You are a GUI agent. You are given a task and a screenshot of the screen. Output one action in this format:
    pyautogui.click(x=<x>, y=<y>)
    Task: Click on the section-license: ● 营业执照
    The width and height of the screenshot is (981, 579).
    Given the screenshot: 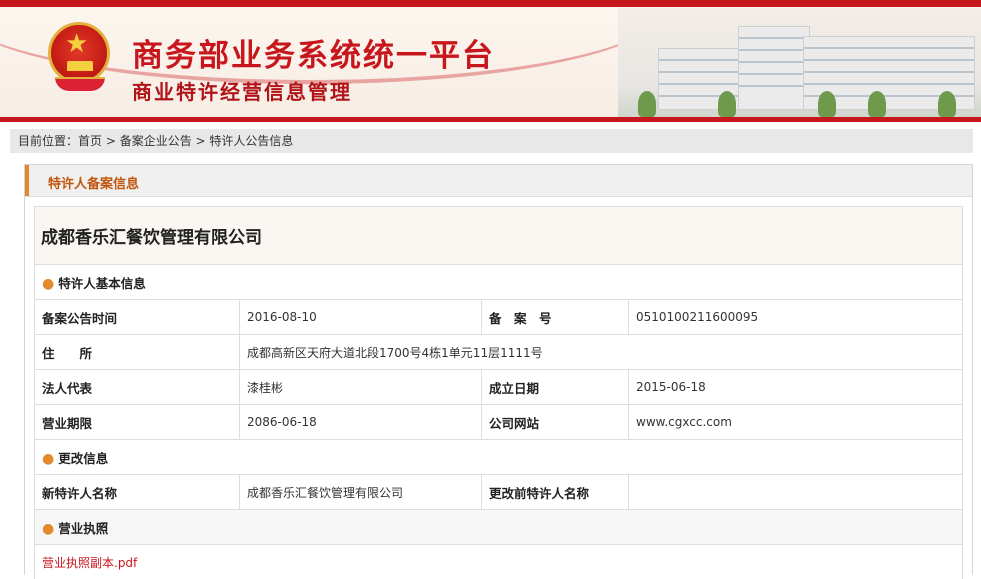 What is the action you would take?
    pyautogui.click(x=499, y=527)
    